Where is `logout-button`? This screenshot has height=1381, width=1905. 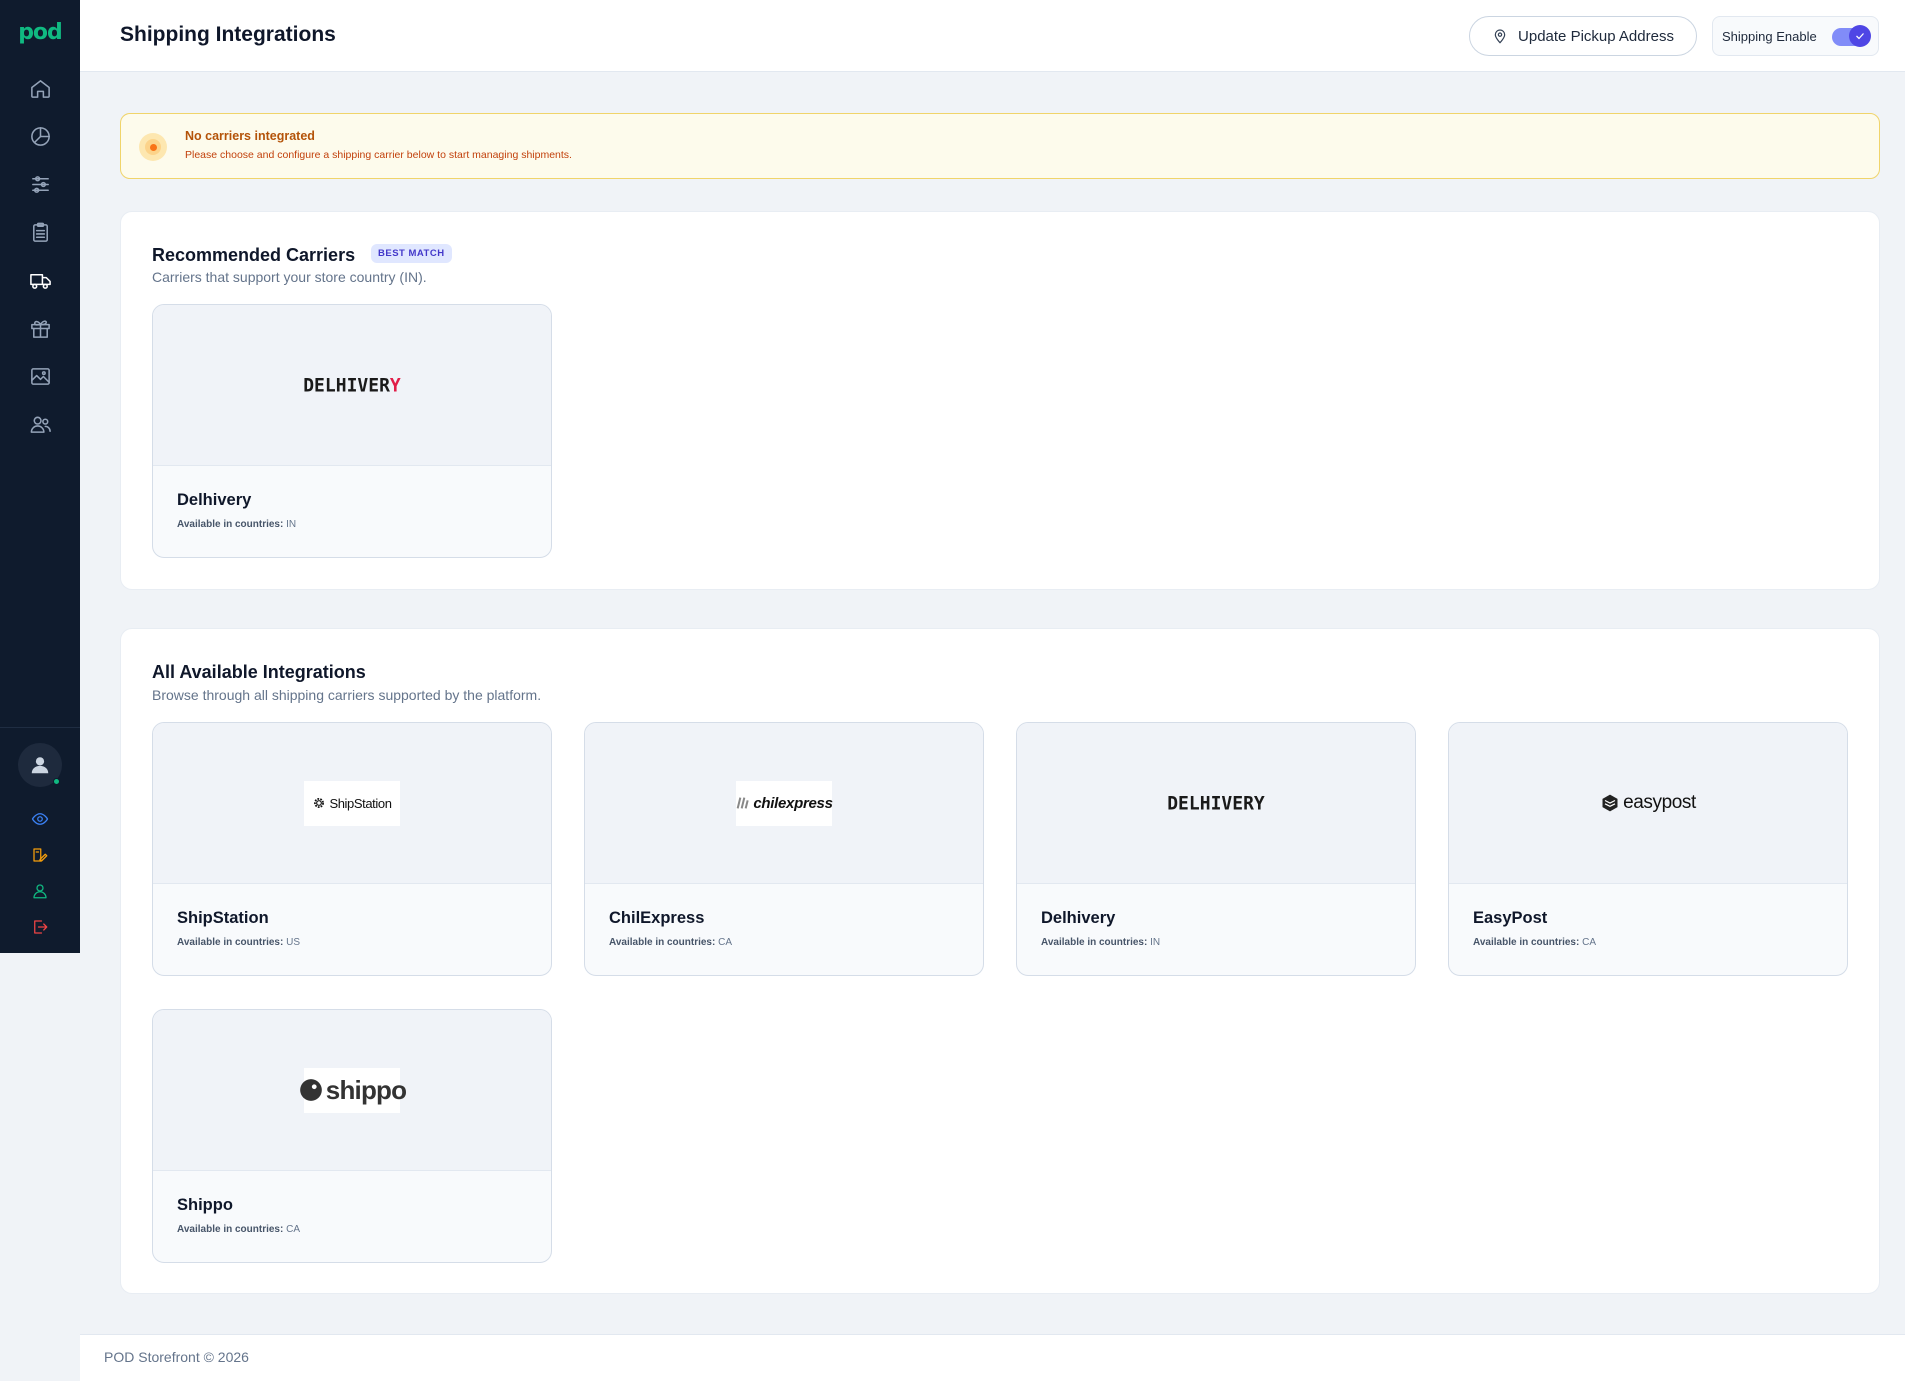
logout-button is located at coordinates (40, 927).